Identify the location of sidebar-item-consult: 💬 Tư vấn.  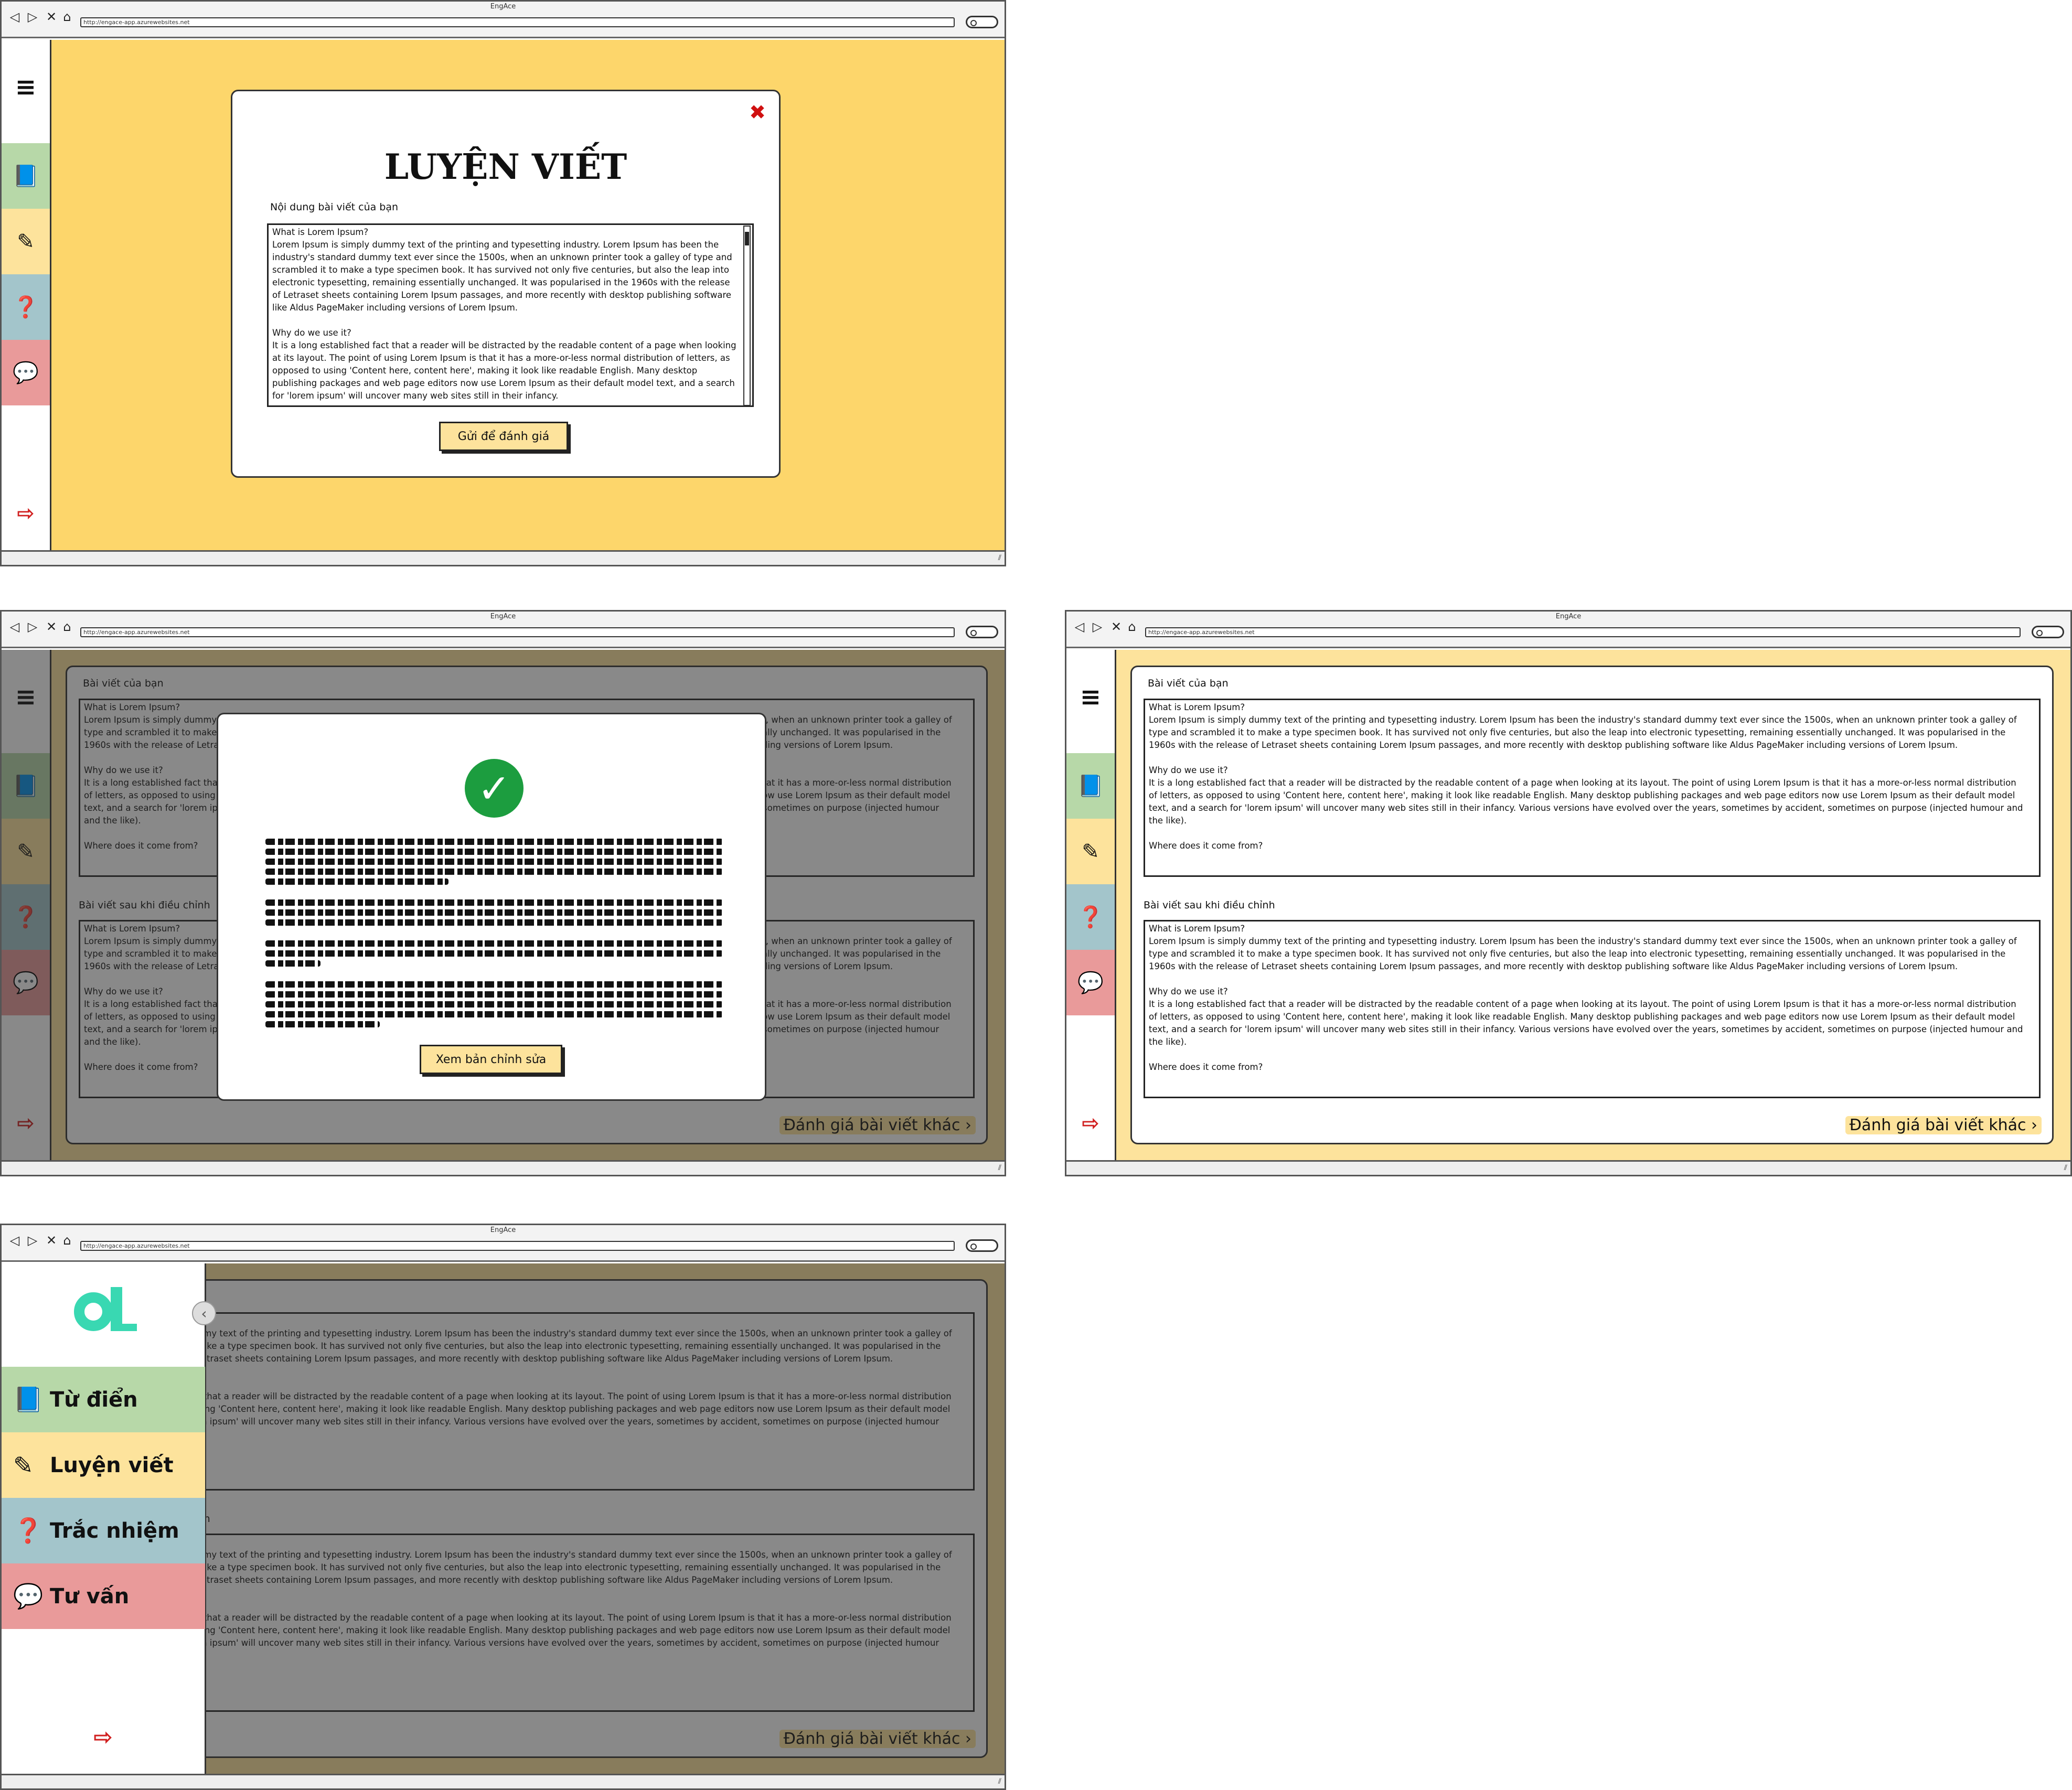
(103, 1596).